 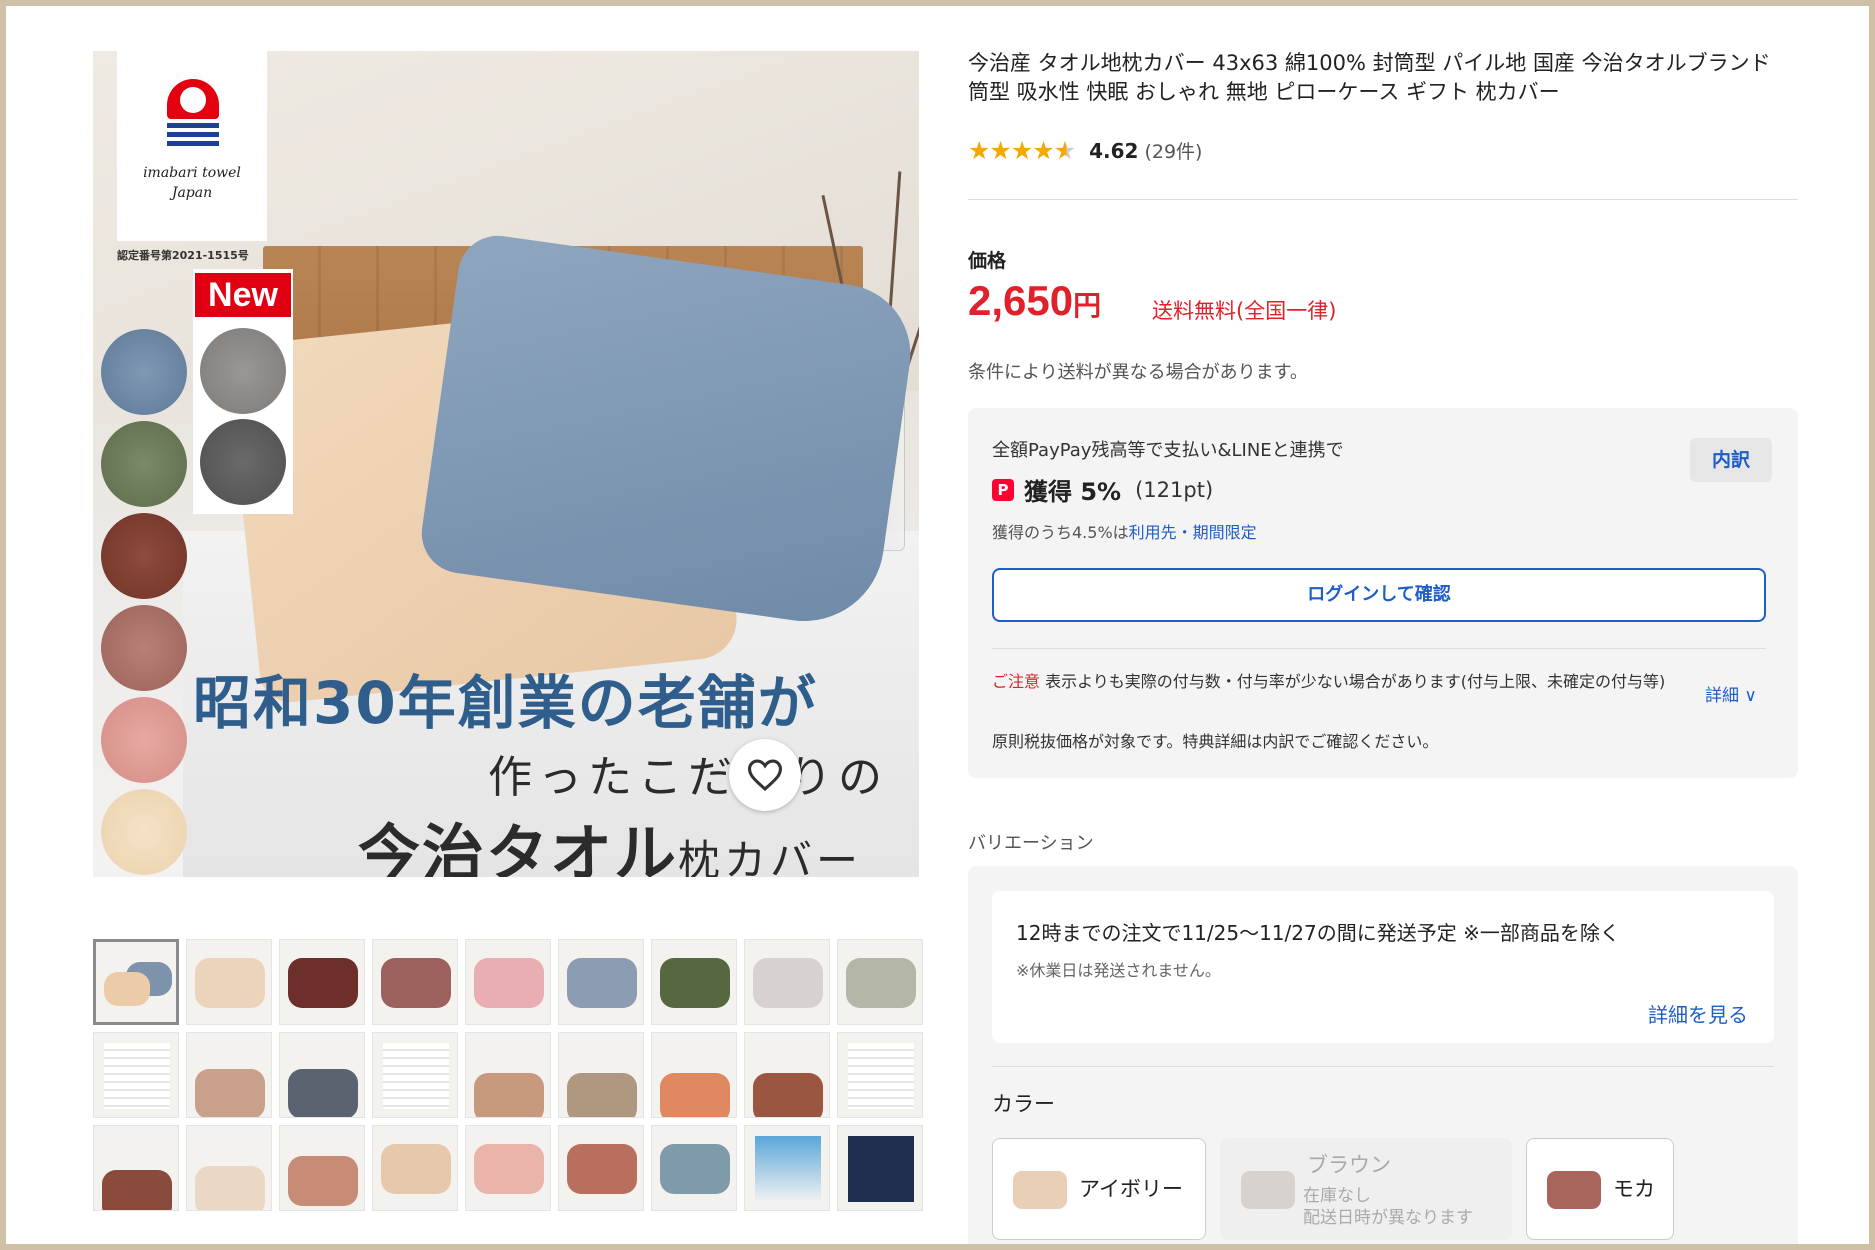 I want to click on rating-value: 4.62, so click(x=1114, y=150).